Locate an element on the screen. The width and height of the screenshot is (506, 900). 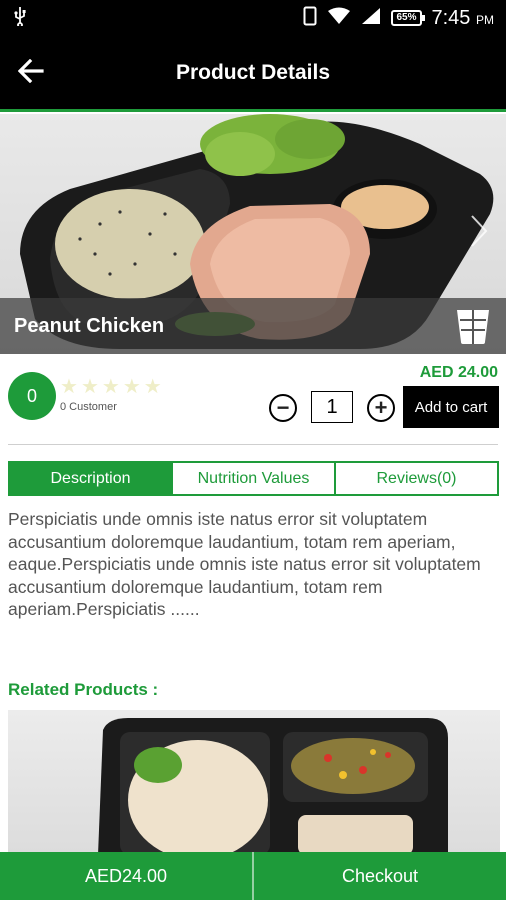
tab-reviews: Reviews(0) is located at coordinates (416, 478).